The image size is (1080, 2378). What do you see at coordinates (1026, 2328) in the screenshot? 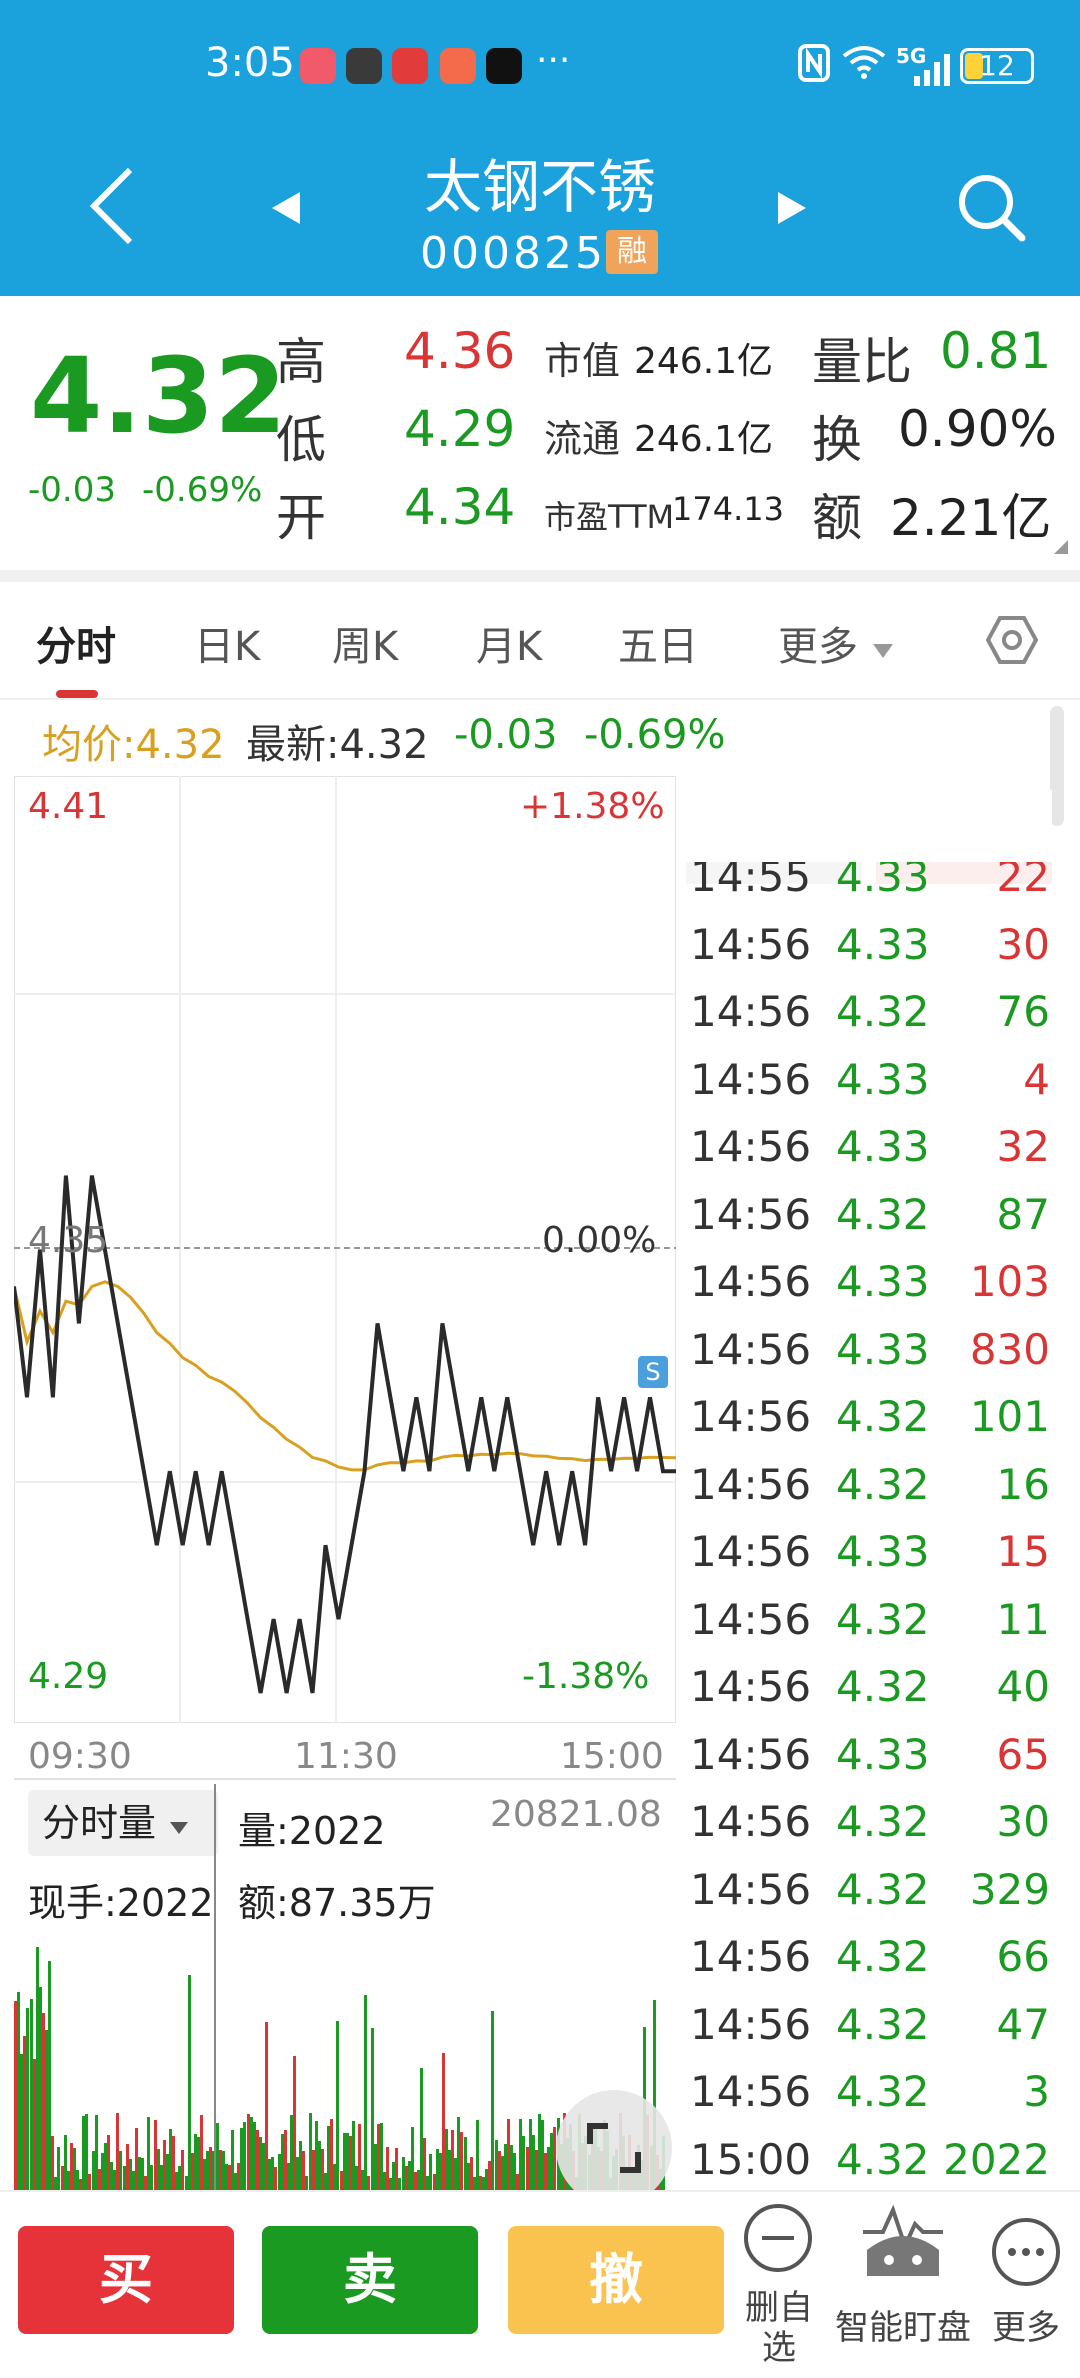
I see `more-label: 更多` at bounding box center [1026, 2328].